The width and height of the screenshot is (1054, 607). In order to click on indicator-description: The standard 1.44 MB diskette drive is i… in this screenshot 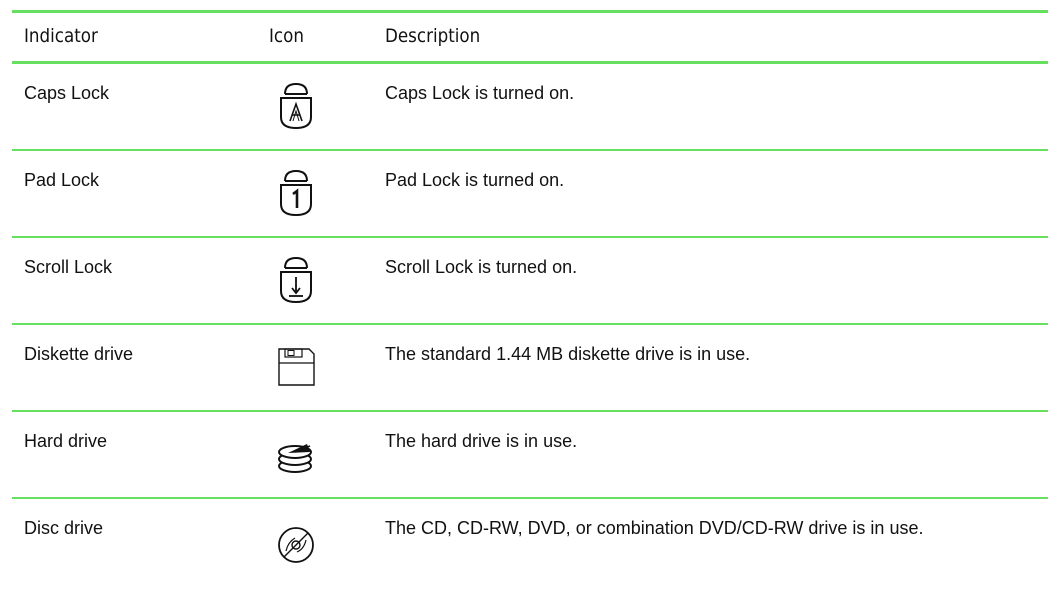, I will do `click(568, 354)`.